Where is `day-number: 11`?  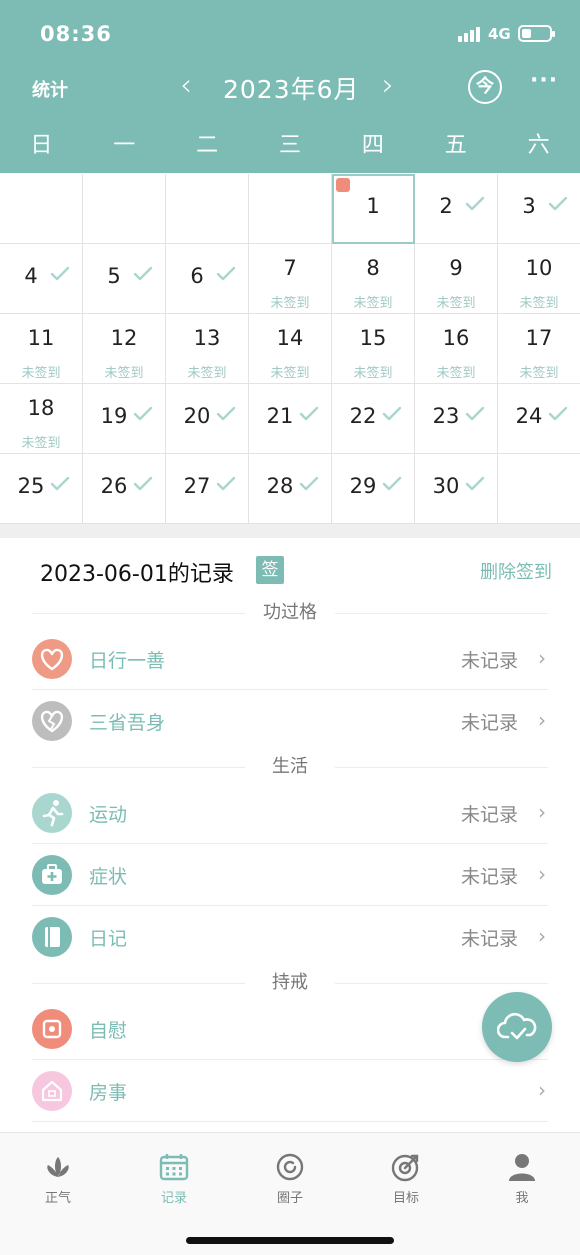
day-number: 11 is located at coordinates (41, 338).